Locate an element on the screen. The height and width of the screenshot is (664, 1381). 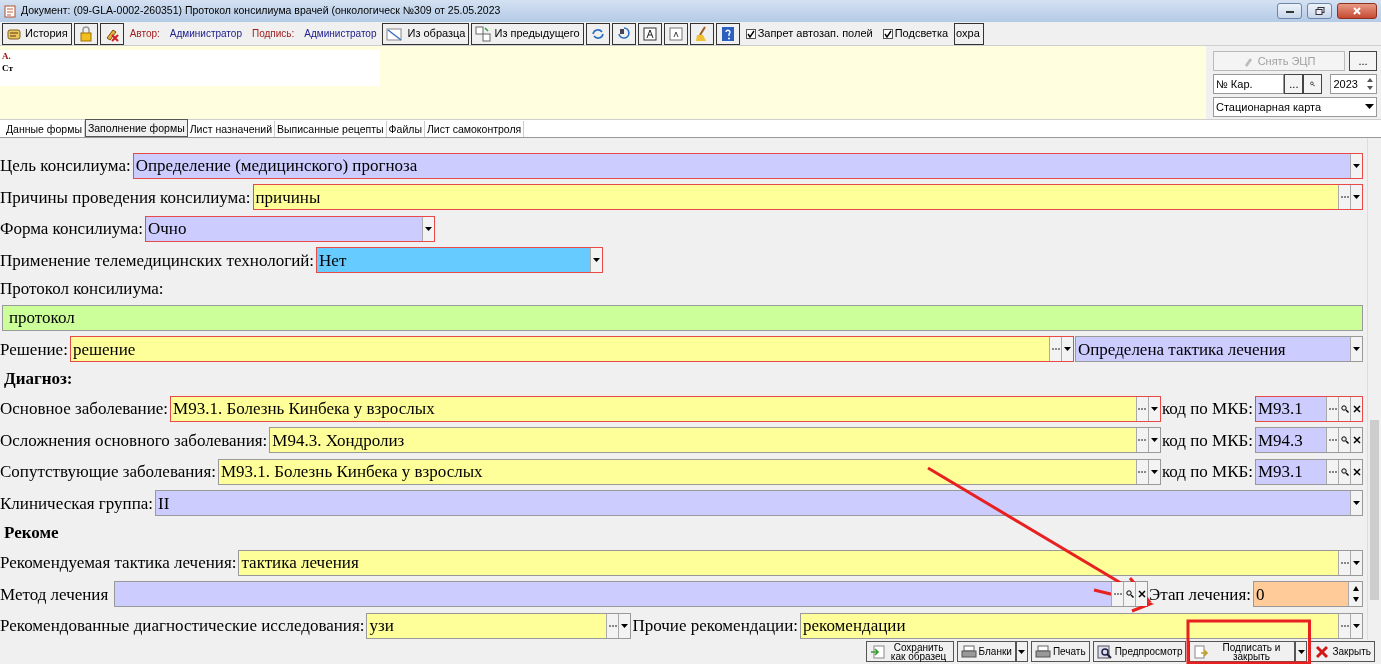
action-button: Предпросмотр is located at coordinates (1139, 651).